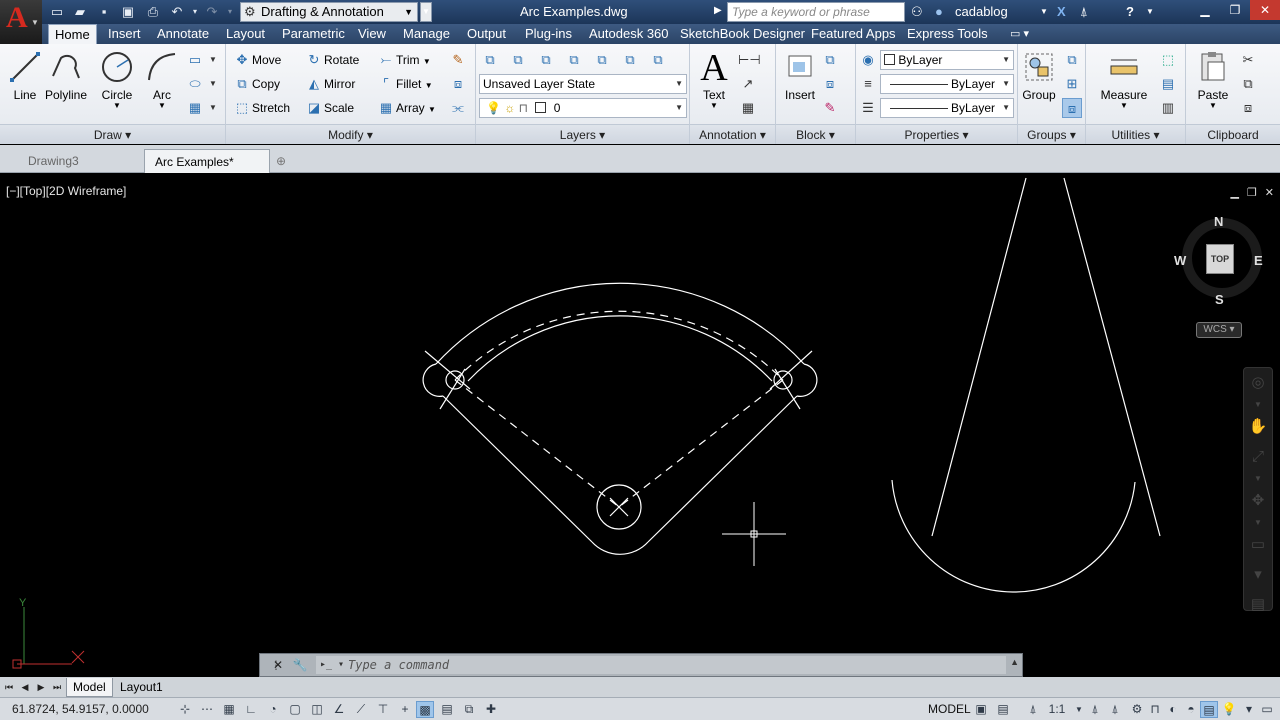  What do you see at coordinates (1258, 545) in the screenshot?
I see `showmotion-icon: ▭` at bounding box center [1258, 545].